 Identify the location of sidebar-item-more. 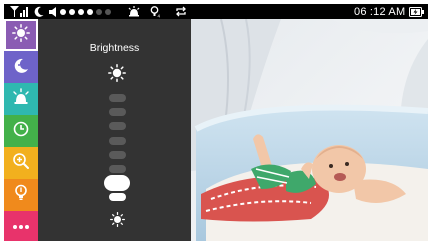
(21, 226).